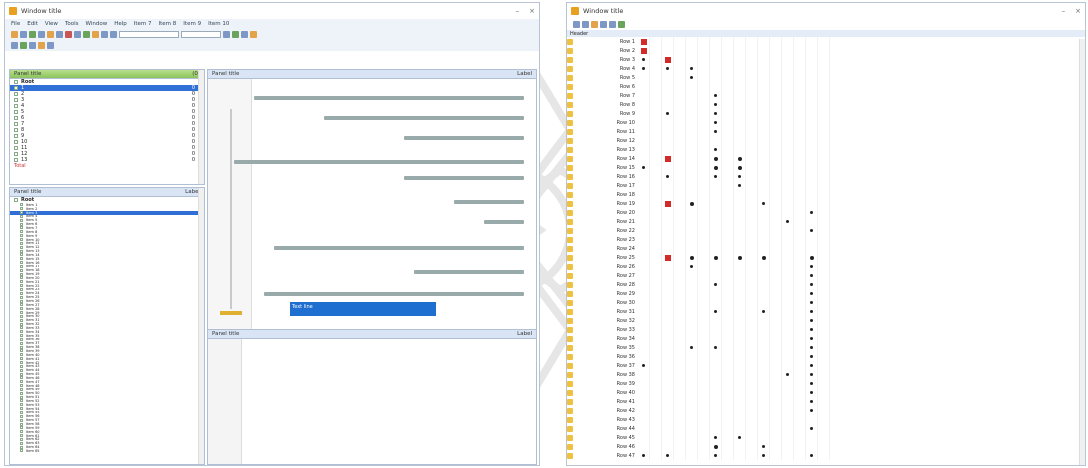 This screenshot has height=468, width=1088. I want to click on code-icon, so click(86, 34).